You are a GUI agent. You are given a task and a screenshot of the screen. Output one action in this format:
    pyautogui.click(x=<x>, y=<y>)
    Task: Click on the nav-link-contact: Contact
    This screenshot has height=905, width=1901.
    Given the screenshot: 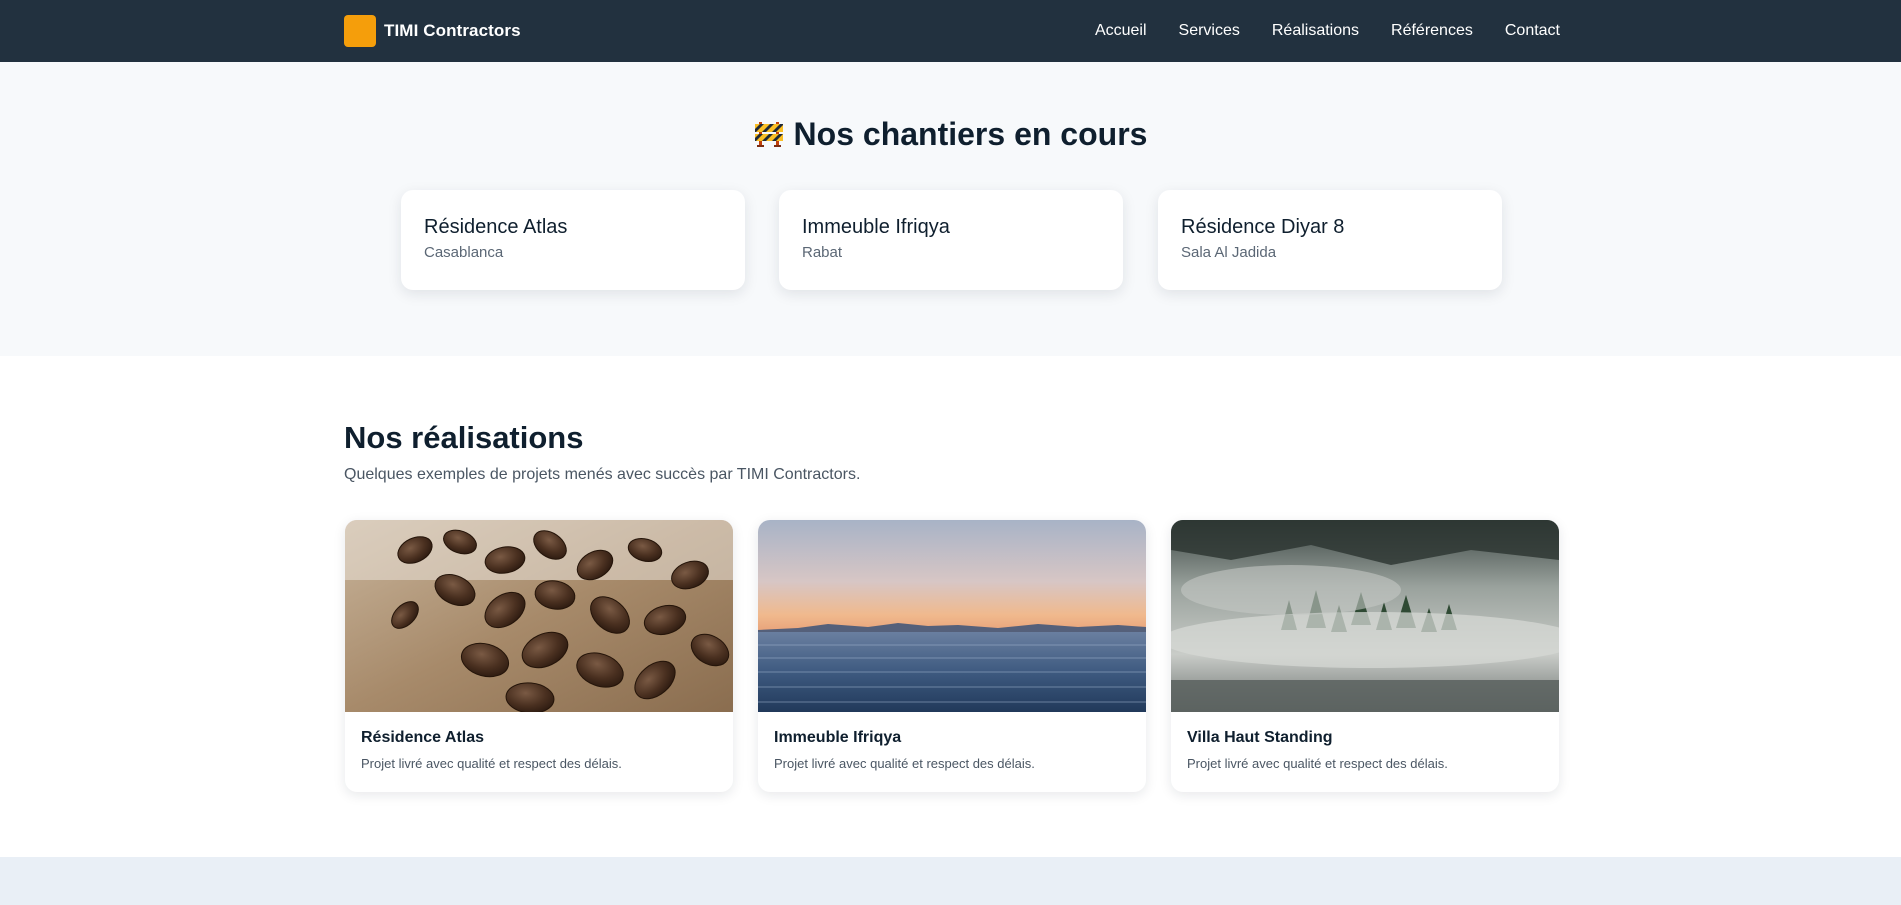 What is the action you would take?
    pyautogui.click(x=1532, y=31)
    